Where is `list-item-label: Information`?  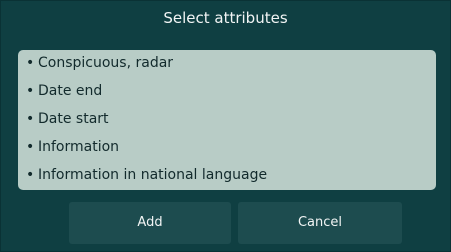
list-item-label: Information is located at coordinates (79, 147).